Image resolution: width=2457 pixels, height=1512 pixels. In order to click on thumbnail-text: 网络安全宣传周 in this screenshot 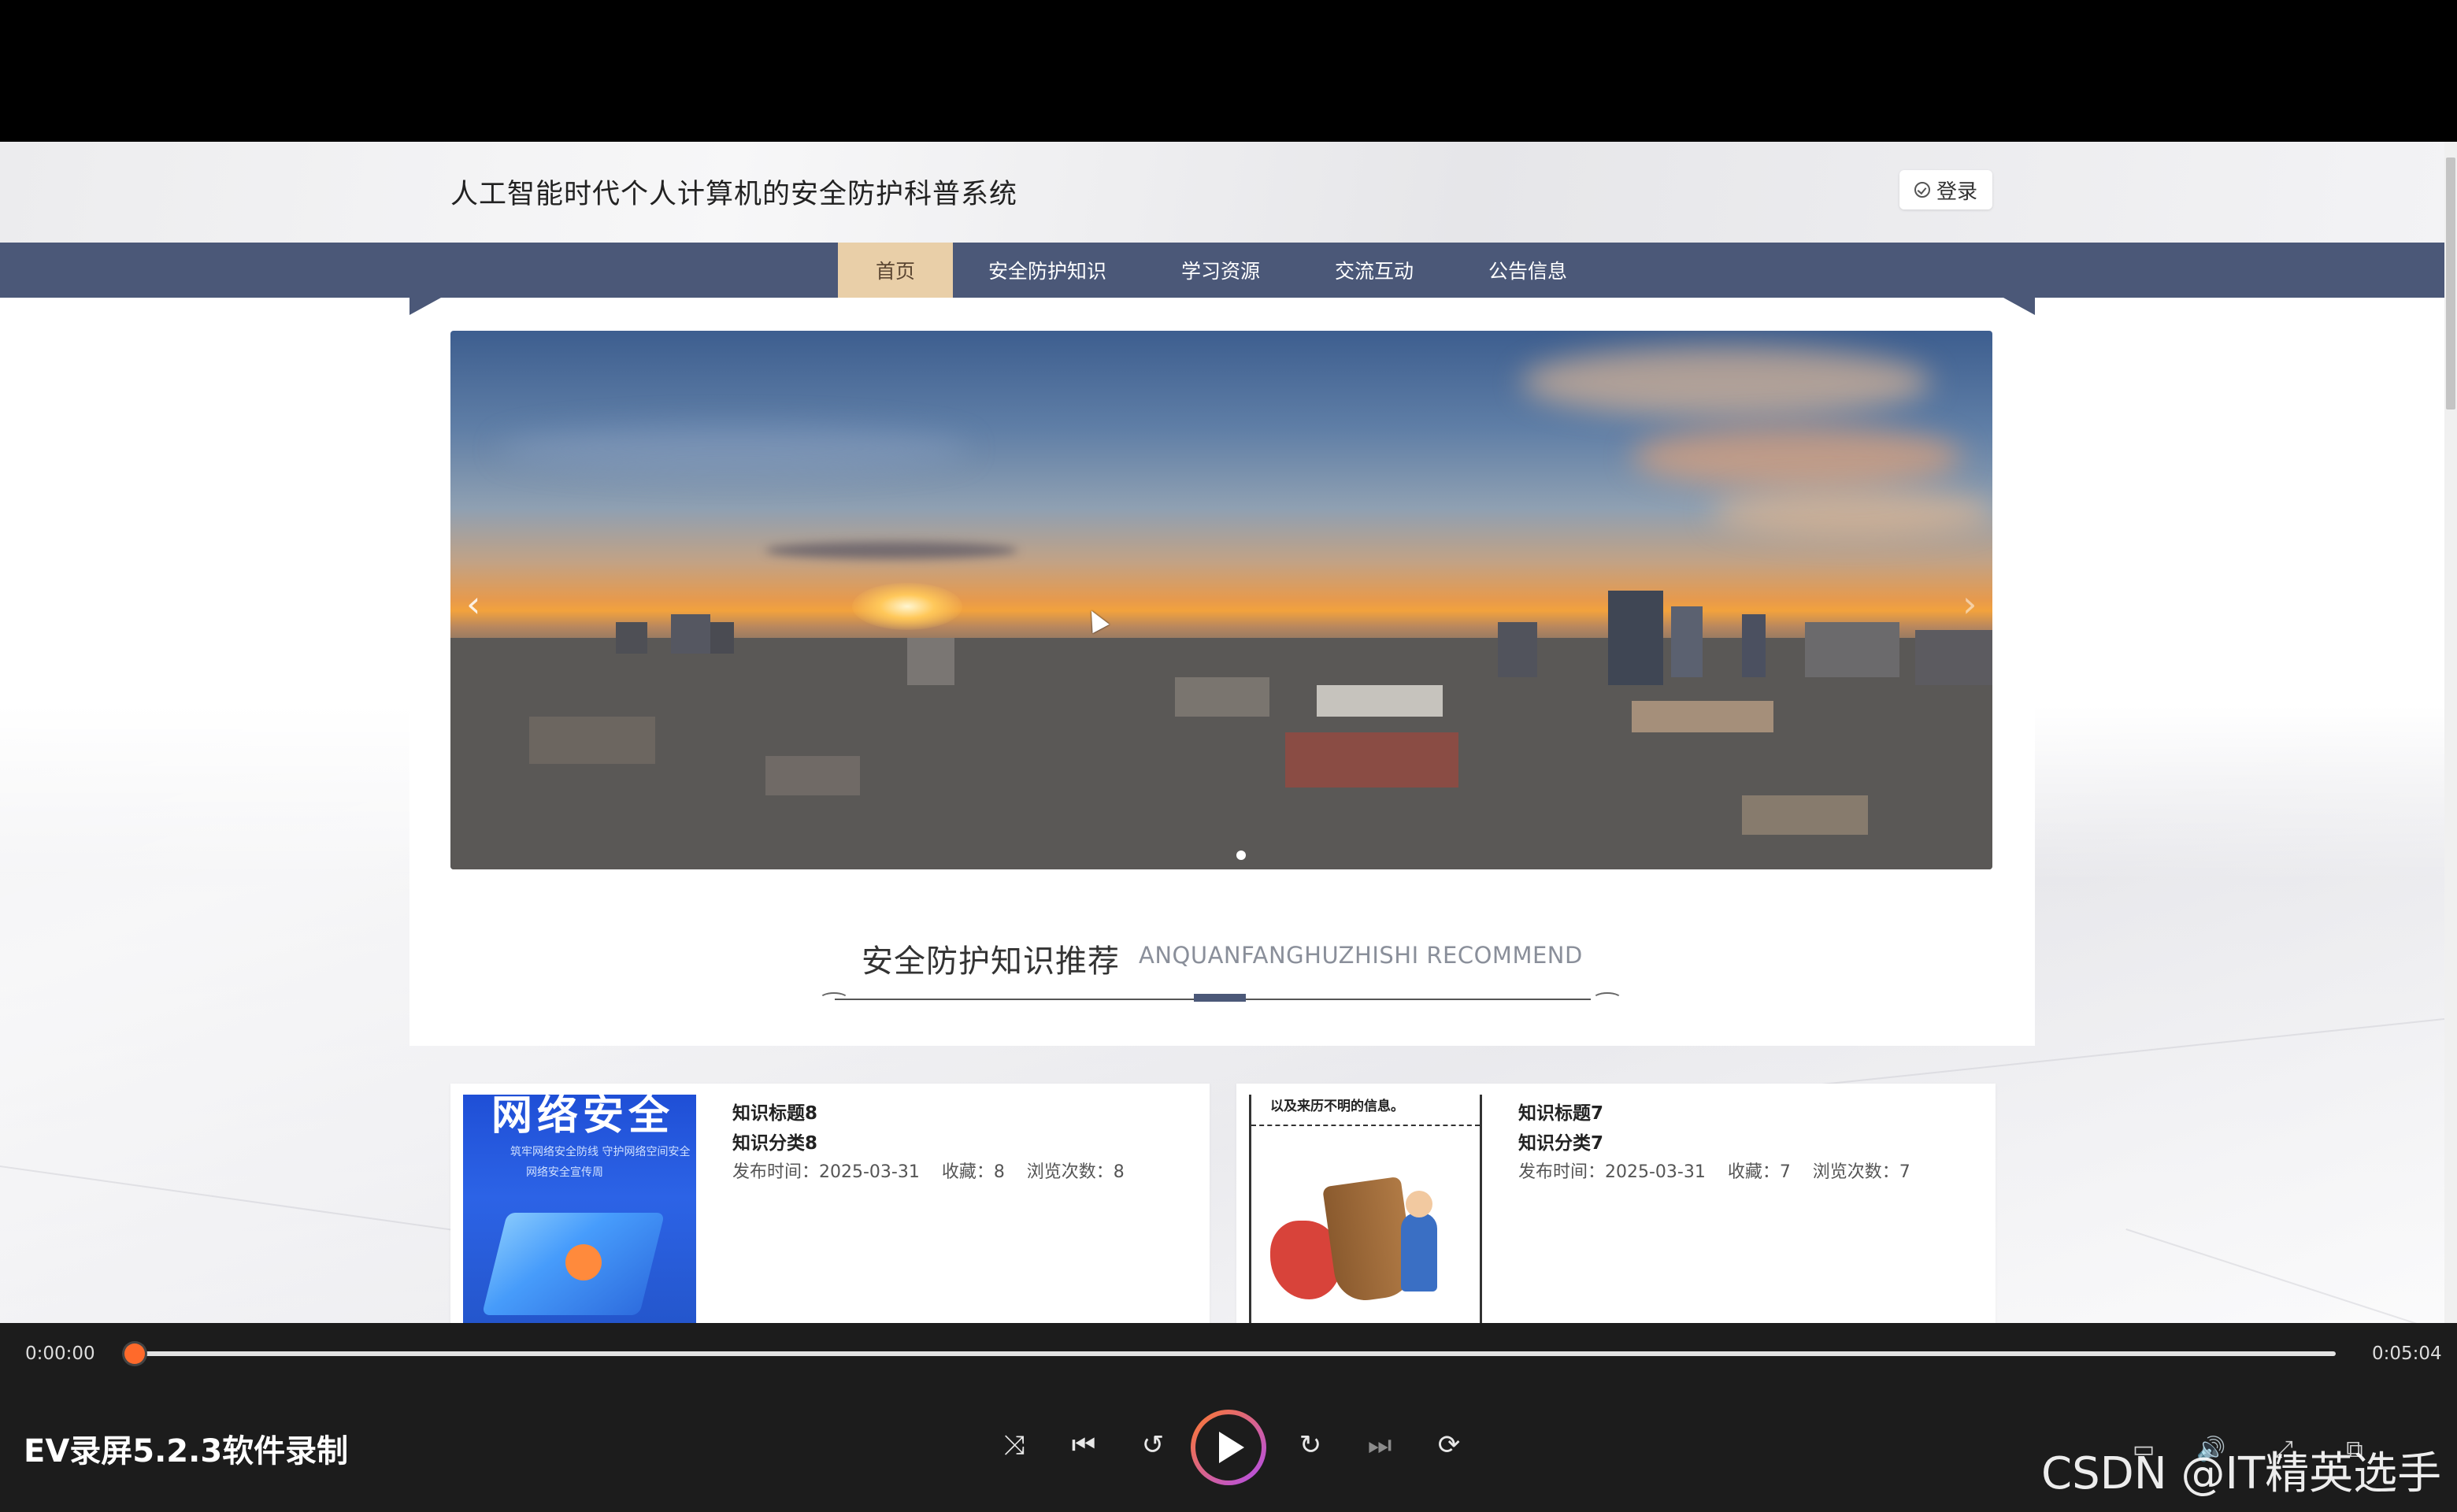, I will do `click(564, 1172)`.